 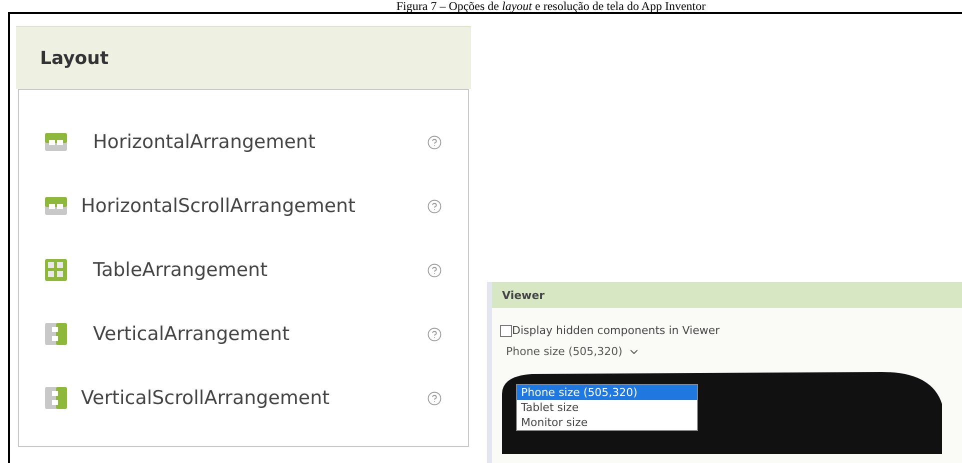 I want to click on component-label: HorizontalArrangement, so click(x=260, y=142).